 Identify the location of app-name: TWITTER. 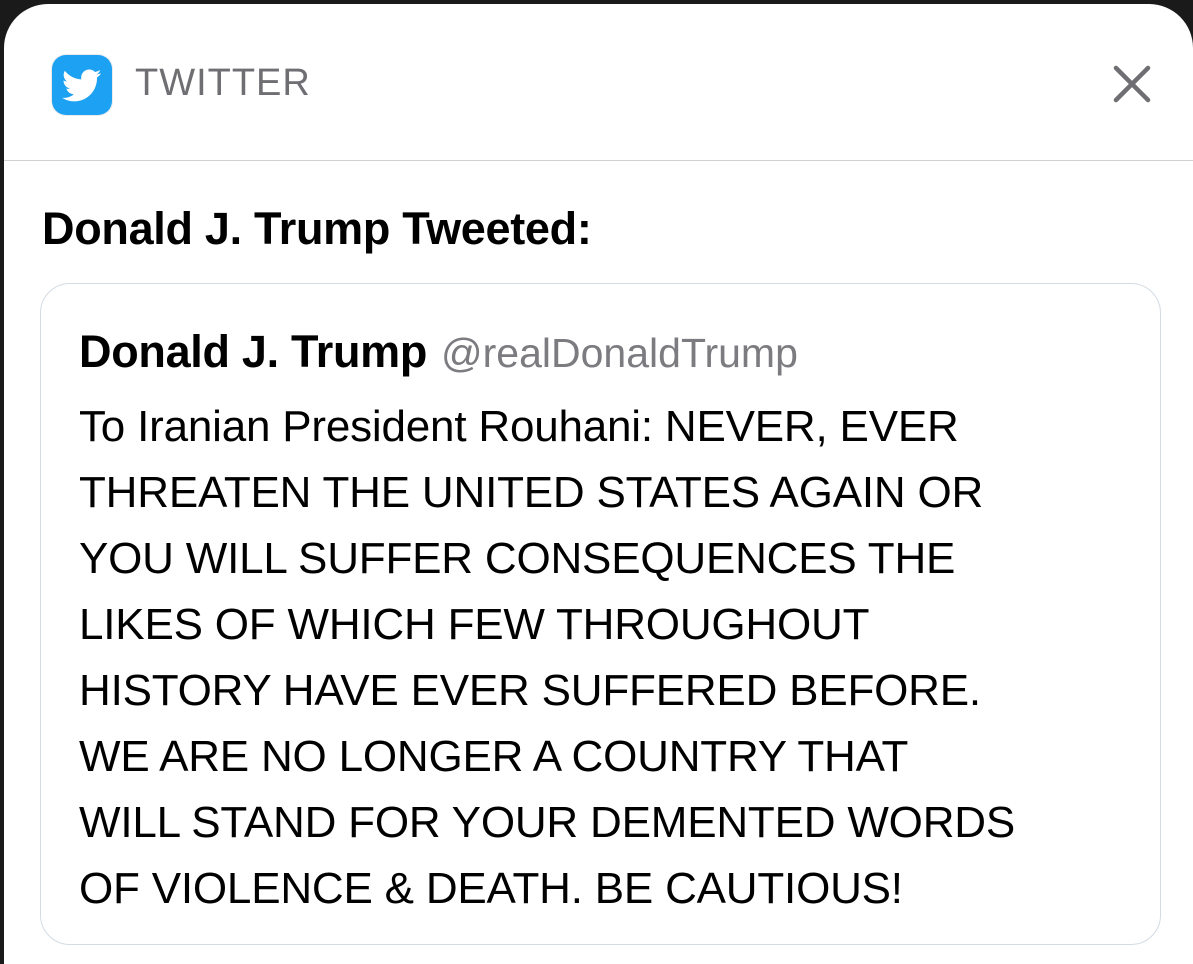
(223, 83).